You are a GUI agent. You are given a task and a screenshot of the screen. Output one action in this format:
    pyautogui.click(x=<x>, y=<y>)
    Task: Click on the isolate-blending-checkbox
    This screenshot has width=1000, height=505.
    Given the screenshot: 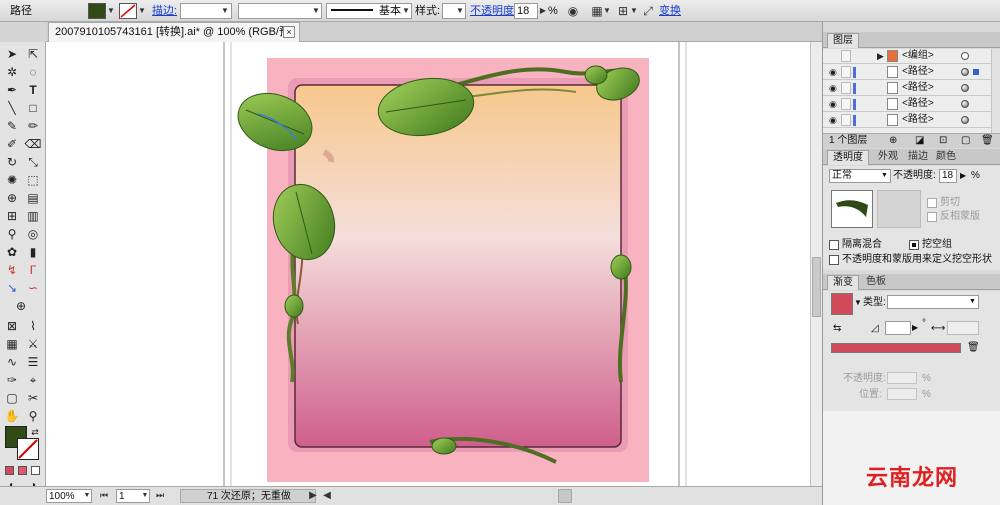 What is the action you would take?
    pyautogui.click(x=834, y=245)
    